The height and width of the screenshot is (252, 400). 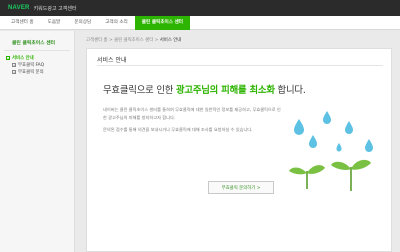 What do you see at coordinates (240, 65) in the screenshot?
I see `title-divider` at bounding box center [240, 65].